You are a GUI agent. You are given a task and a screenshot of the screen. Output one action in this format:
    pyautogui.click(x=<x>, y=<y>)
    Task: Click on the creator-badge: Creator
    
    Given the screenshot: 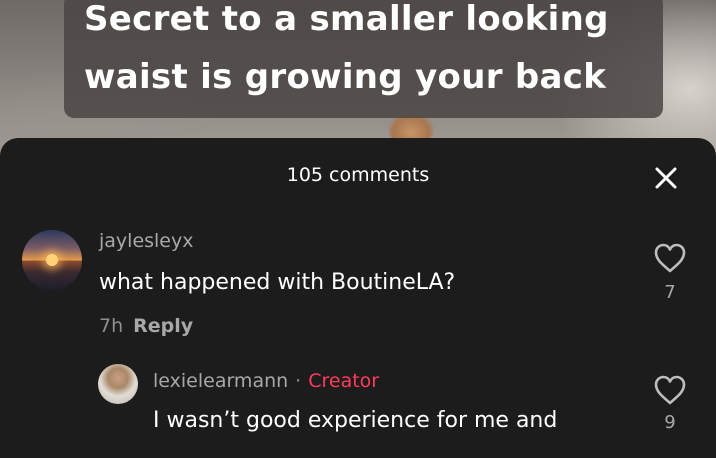 What is the action you would take?
    pyautogui.click(x=344, y=381)
    